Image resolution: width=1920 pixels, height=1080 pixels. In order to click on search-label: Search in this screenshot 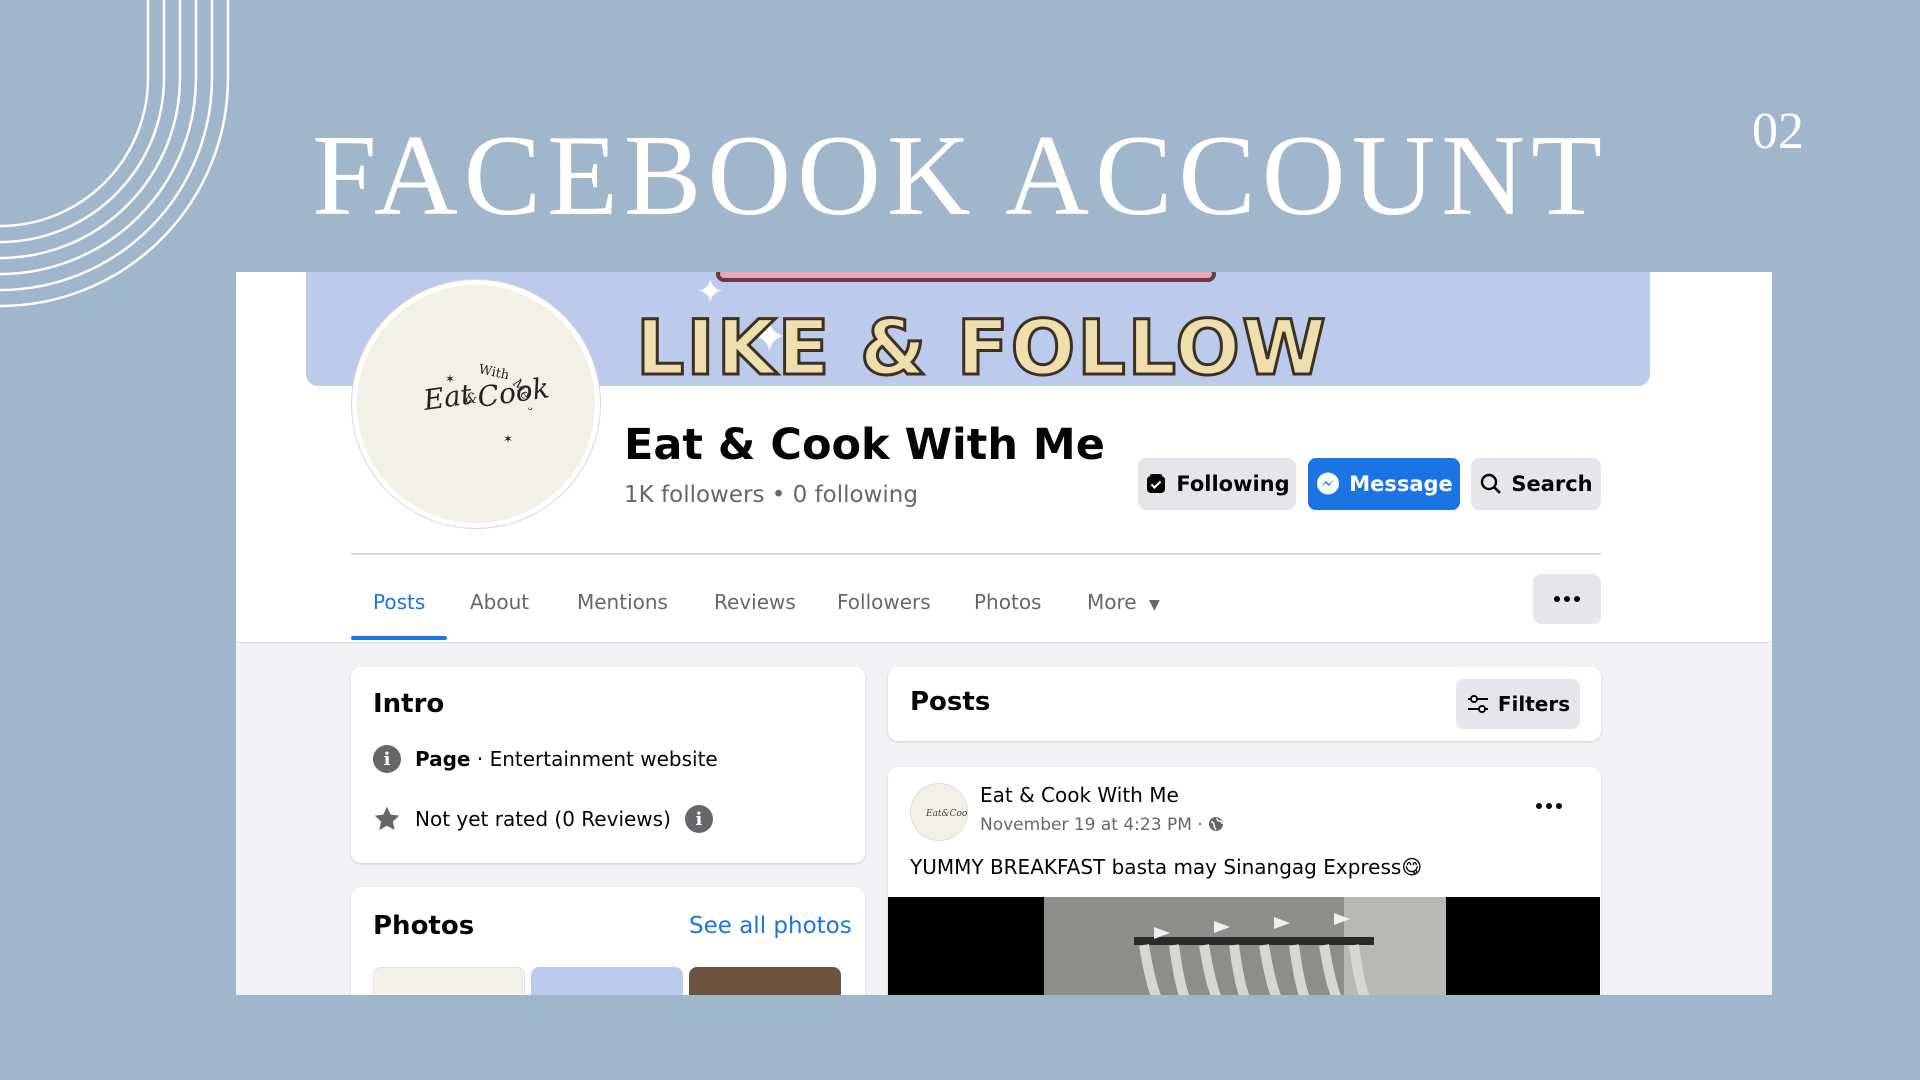, I will do `click(1552, 484)`.